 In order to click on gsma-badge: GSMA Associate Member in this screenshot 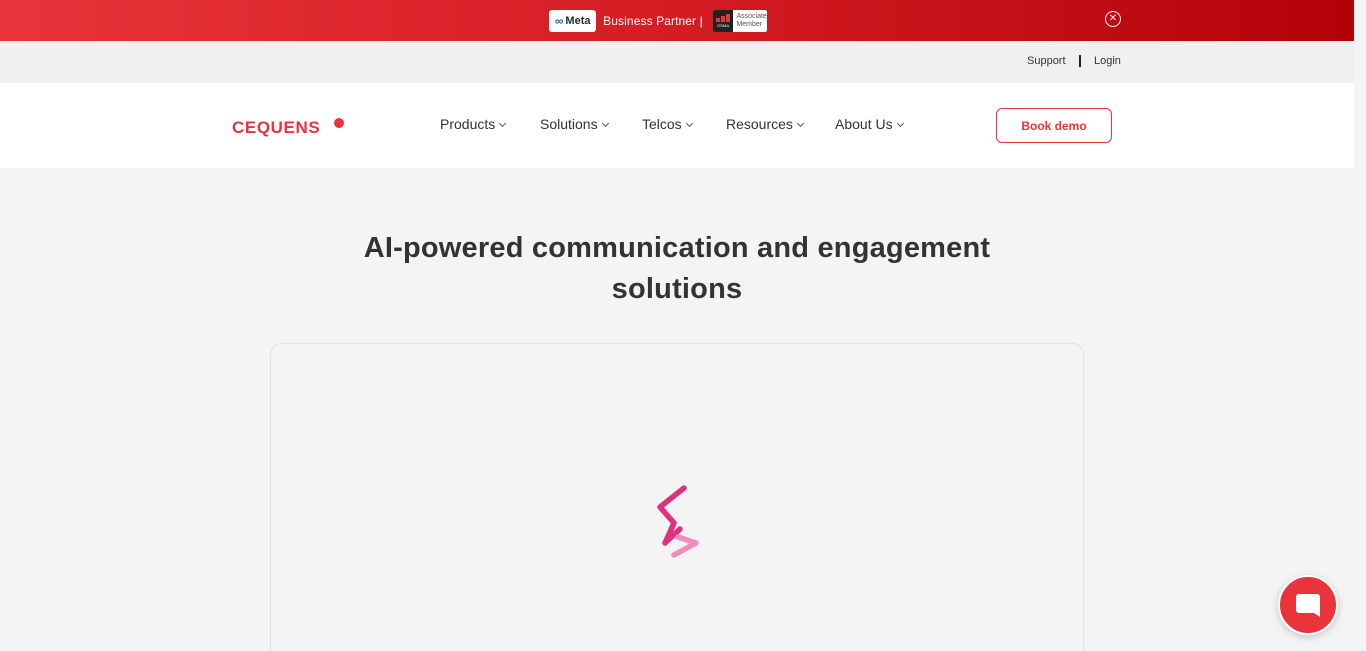, I will do `click(739, 20)`.